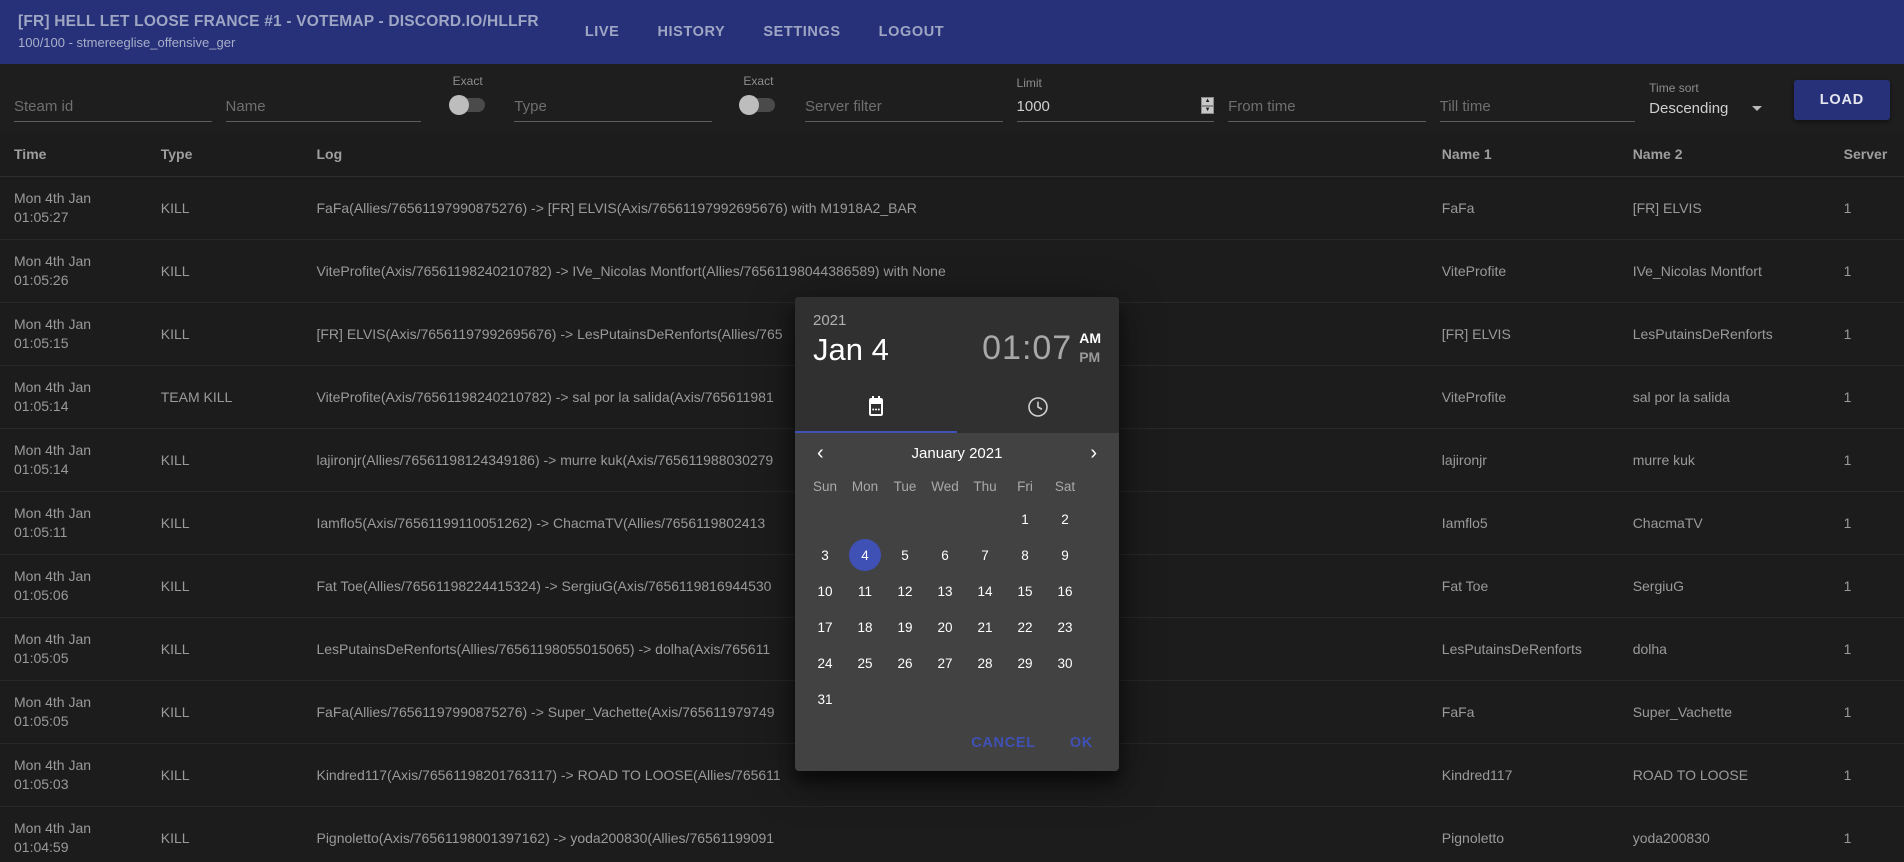 The width and height of the screenshot is (1904, 862). Describe the element at coordinates (1707, 111) in the screenshot. I see `time-sort-select: Descending` at that location.